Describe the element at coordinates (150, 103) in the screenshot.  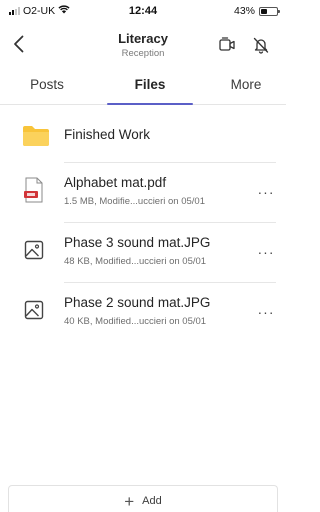
I see `active-tab-indicator` at that location.